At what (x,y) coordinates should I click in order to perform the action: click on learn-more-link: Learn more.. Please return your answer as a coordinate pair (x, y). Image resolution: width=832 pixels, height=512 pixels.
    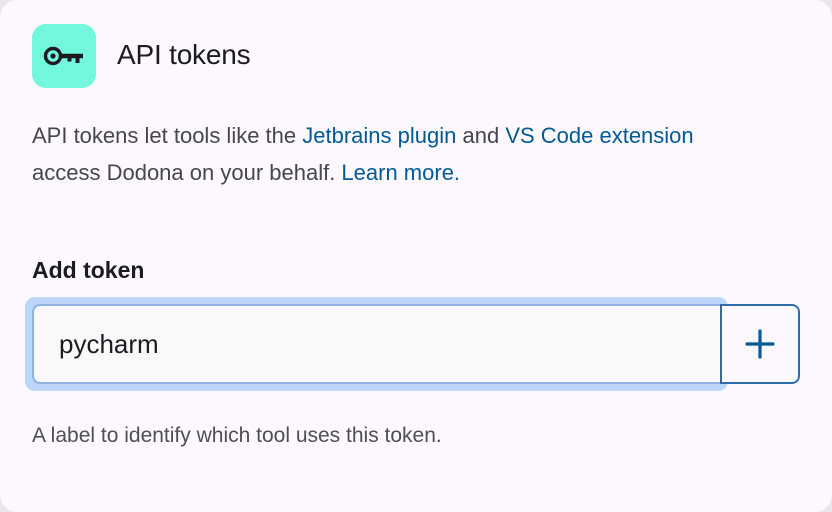
    Looking at the image, I should click on (400, 172).